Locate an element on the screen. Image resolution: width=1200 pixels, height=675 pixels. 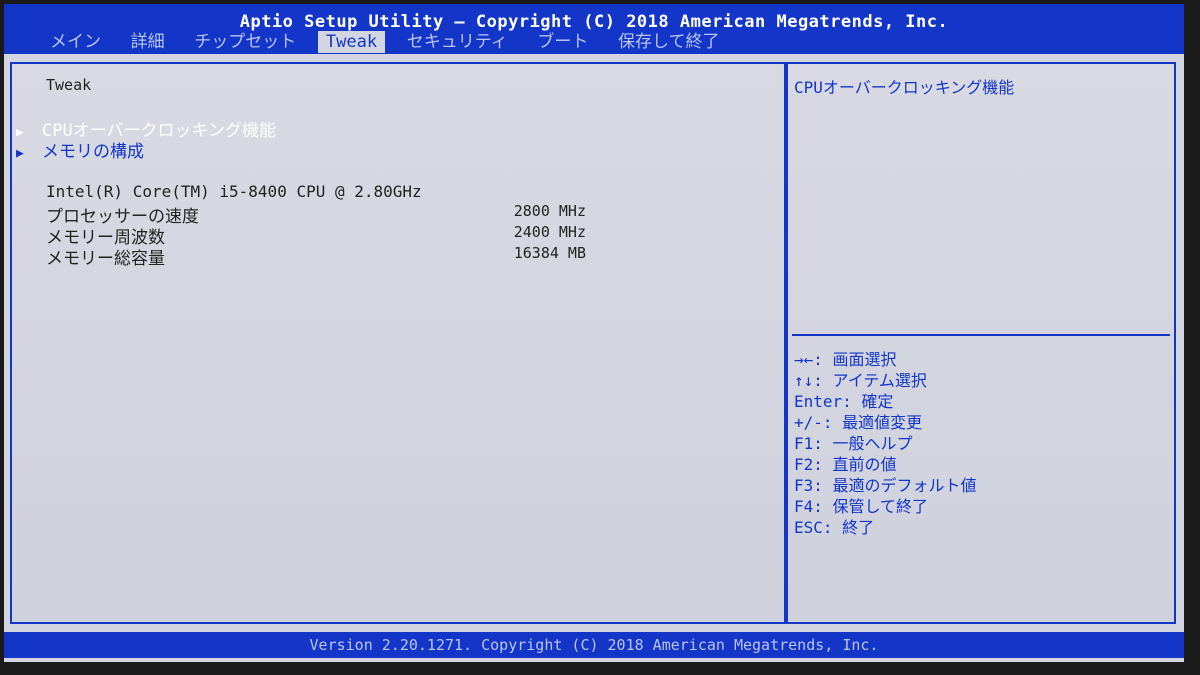
tab-save-exit: 保存して終了 is located at coordinates (669, 42).